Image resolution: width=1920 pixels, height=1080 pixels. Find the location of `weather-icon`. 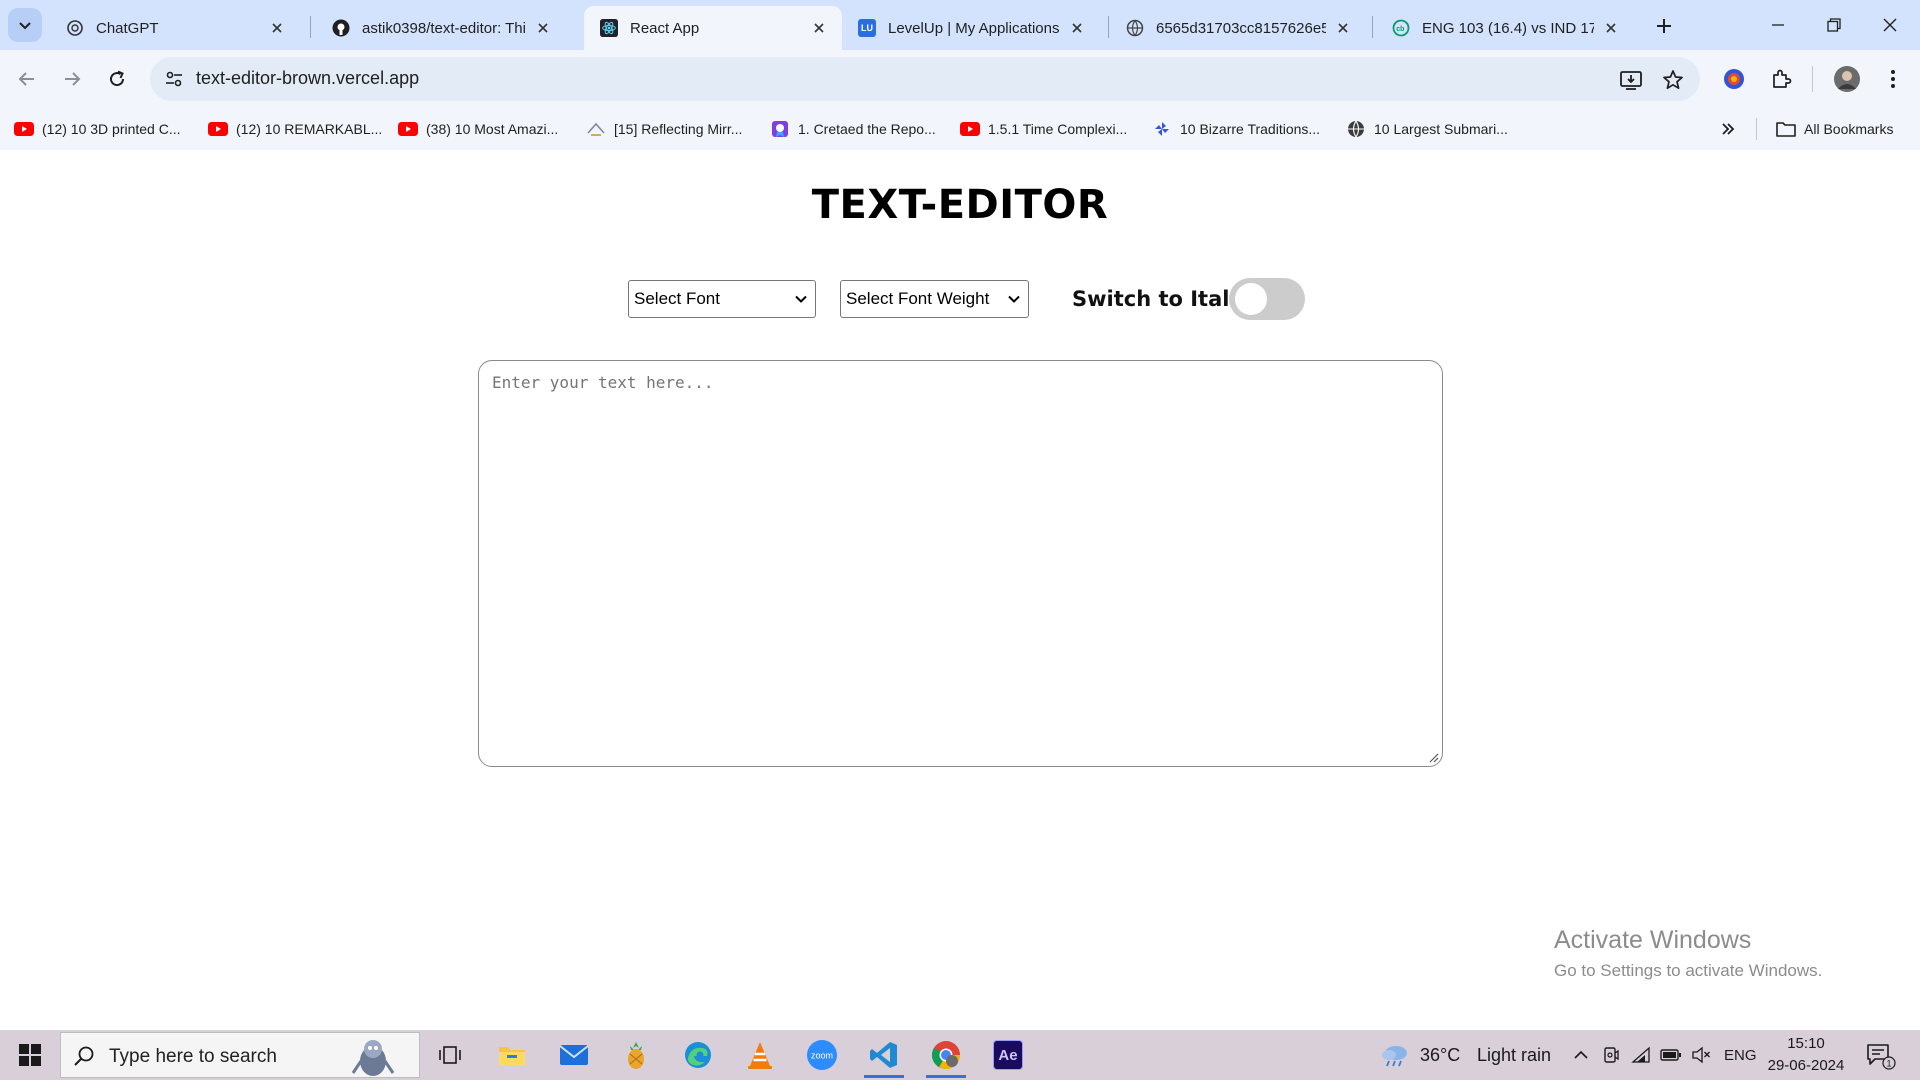

weather-icon is located at coordinates (1395, 1055).